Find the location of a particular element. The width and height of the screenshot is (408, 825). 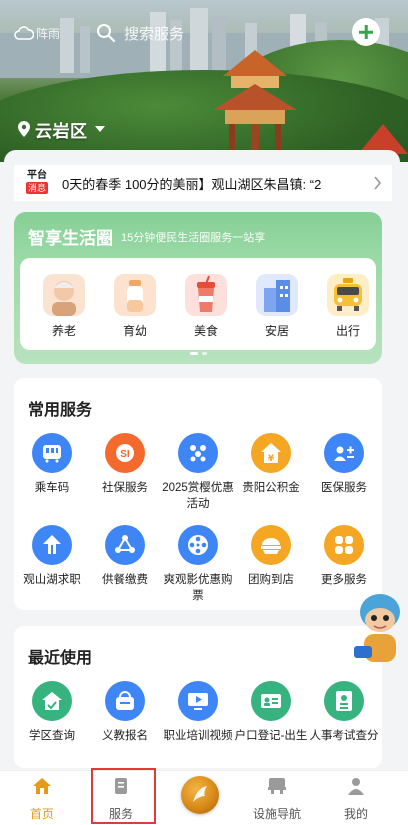

bus-card-icon is located at coordinates (52, 453).